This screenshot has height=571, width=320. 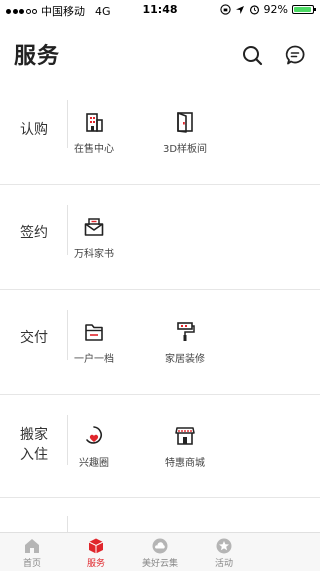 I want to click on tile-interest-circle: 兴趣圈, so click(x=94, y=447).